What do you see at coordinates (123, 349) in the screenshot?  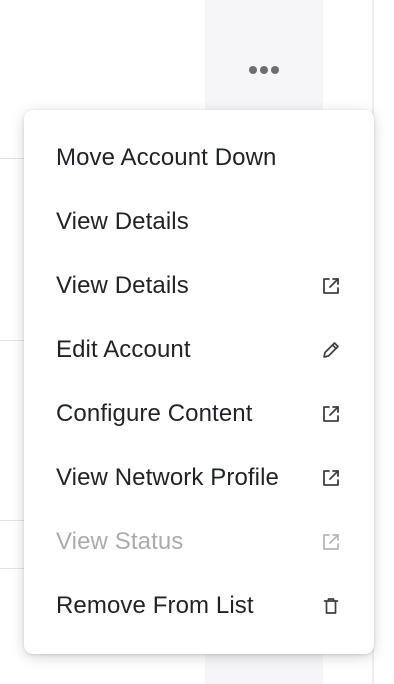 I see `menu-item-label: Edit Account` at bounding box center [123, 349].